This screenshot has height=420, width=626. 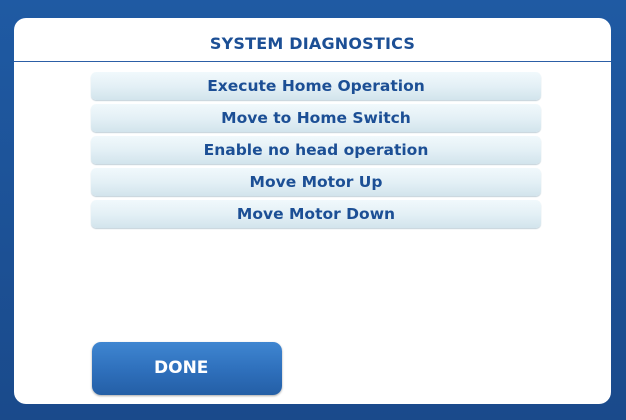 I want to click on title-divider, so click(x=312, y=61).